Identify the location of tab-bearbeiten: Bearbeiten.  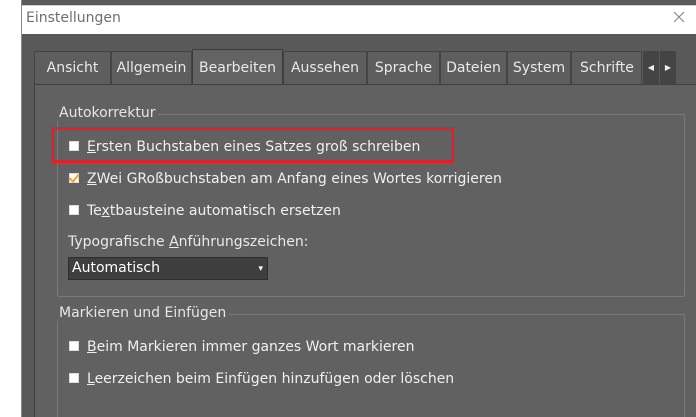
(237, 67).